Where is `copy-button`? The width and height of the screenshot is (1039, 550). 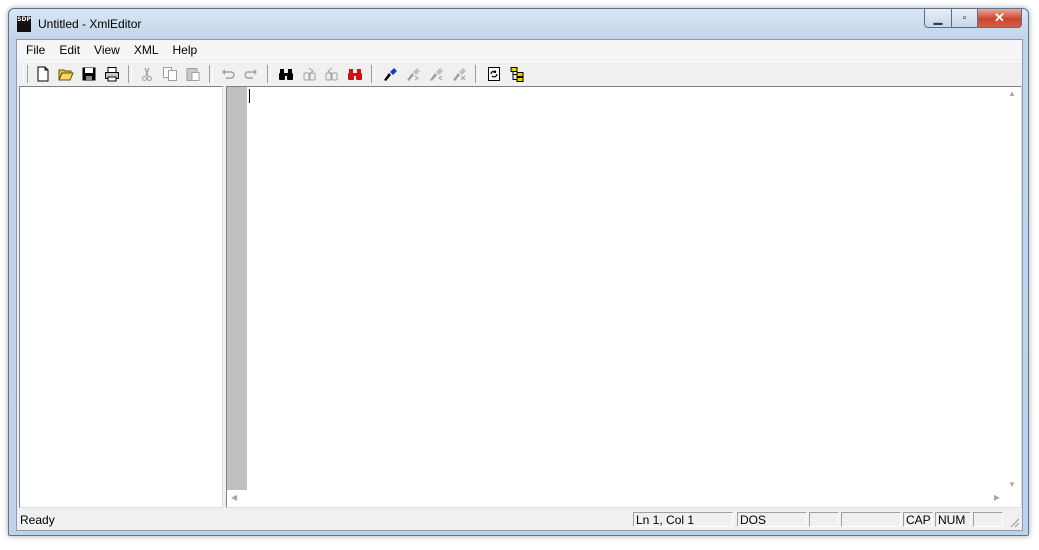
copy-button is located at coordinates (169, 74).